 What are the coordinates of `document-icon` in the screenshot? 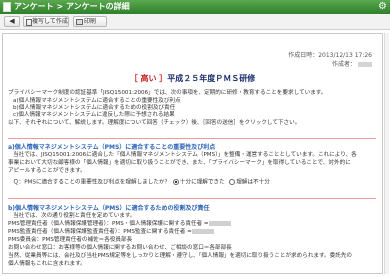 It's located at (7, 7).